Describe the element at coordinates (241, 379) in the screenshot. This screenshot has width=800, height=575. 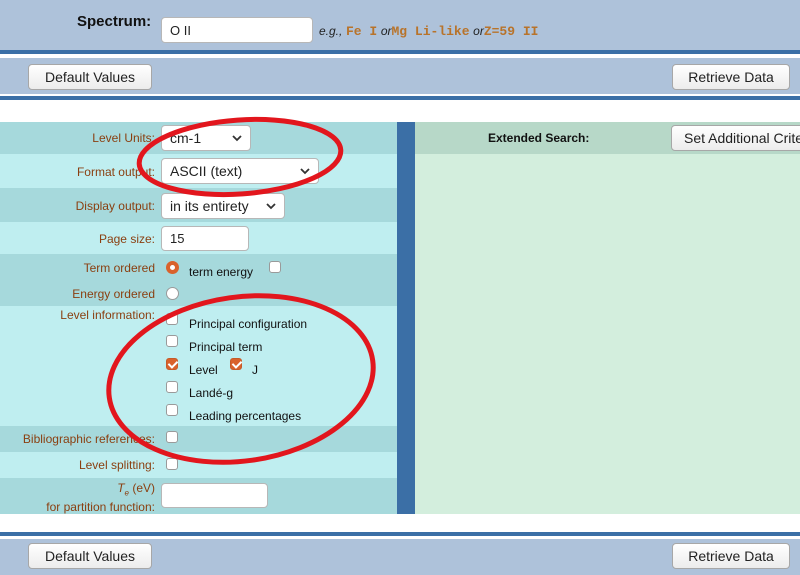
I see `annotation-ellipse-level-info` at that location.